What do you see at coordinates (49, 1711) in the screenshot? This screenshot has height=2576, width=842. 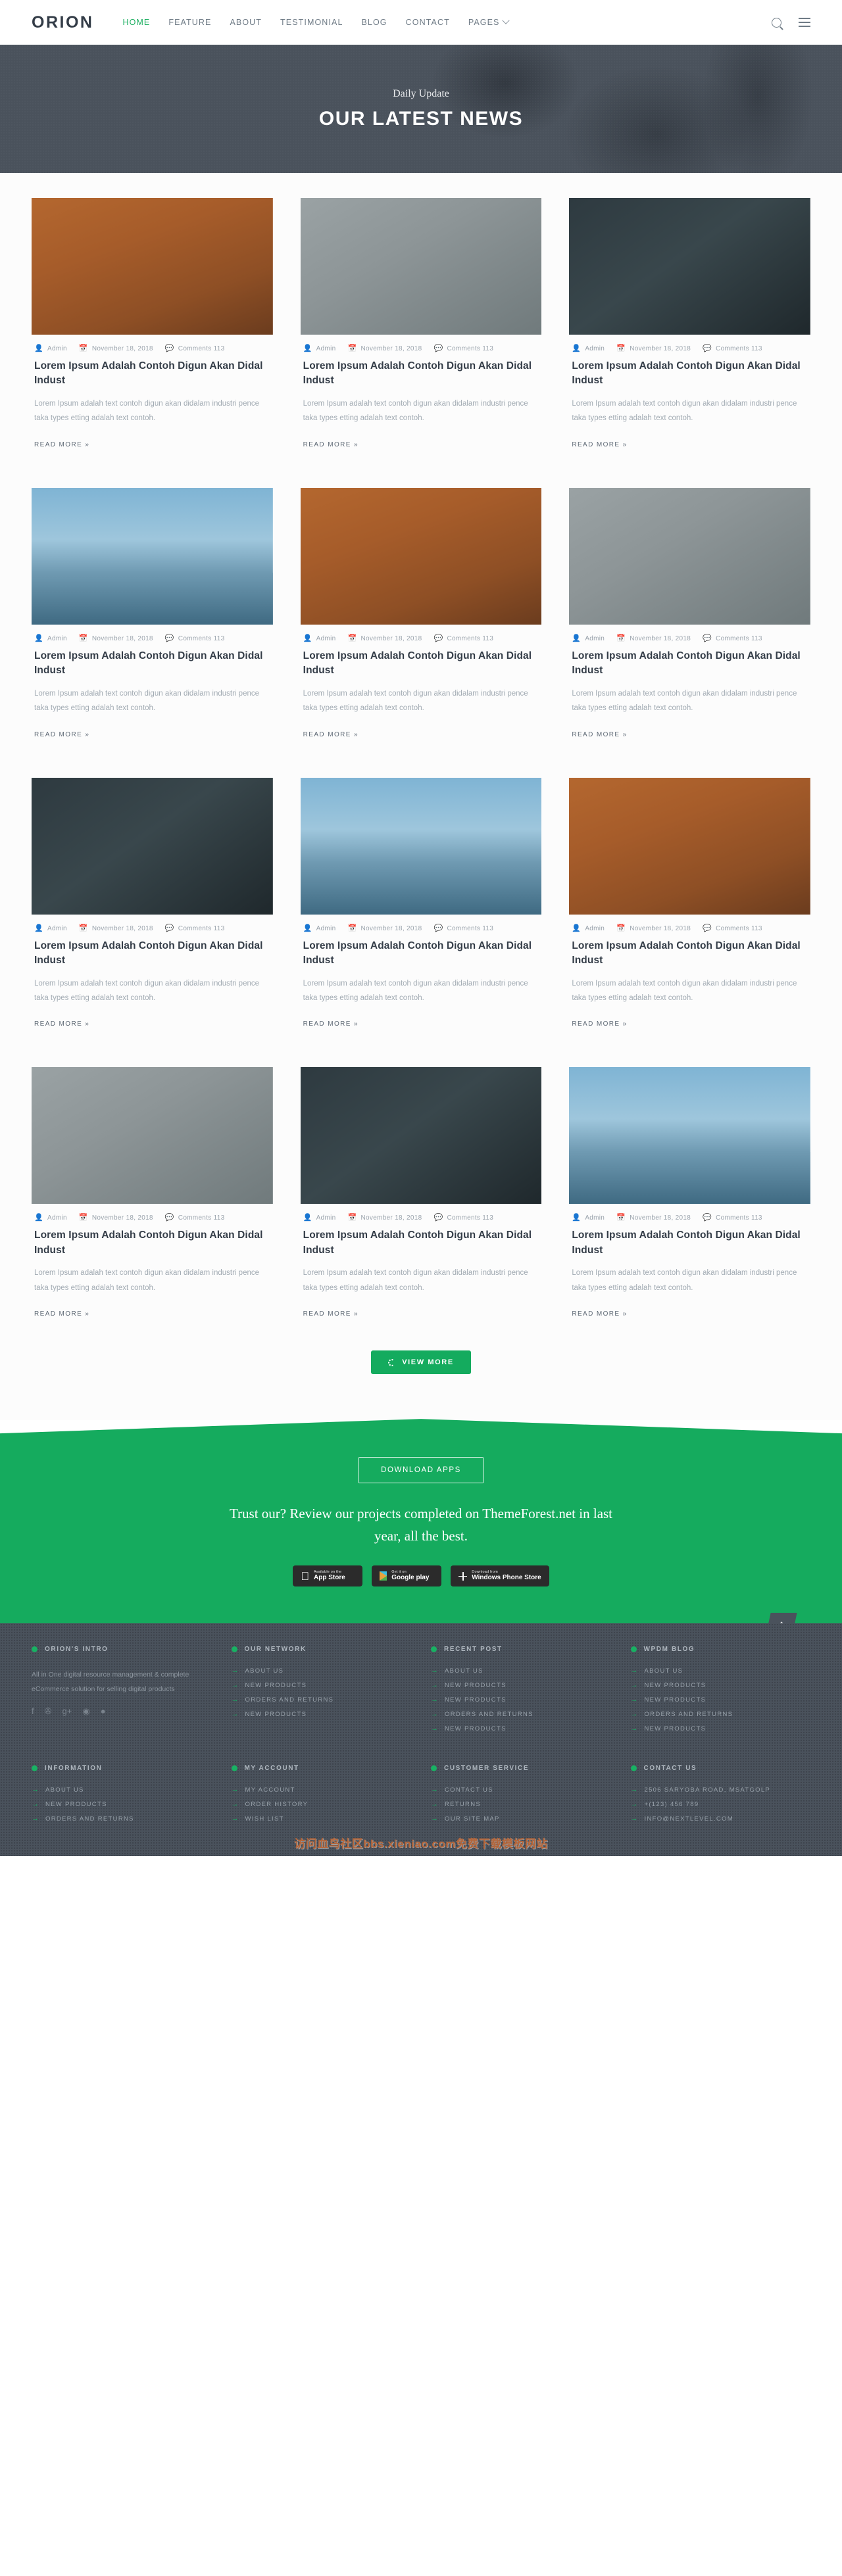 I see `twitter-icon: ✇` at bounding box center [49, 1711].